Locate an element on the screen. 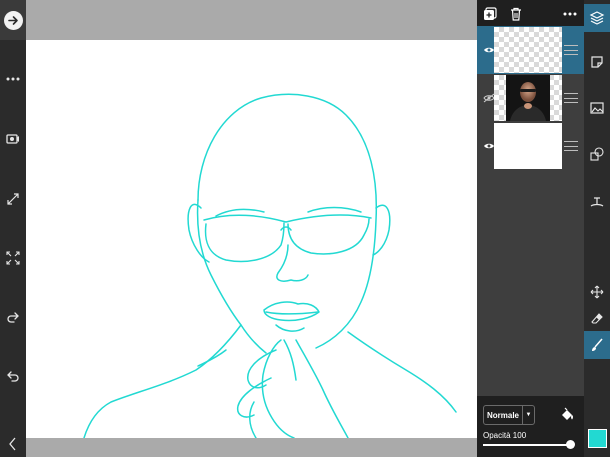 This screenshot has height=457, width=610. fit-screen-button is located at coordinates (13, 258).